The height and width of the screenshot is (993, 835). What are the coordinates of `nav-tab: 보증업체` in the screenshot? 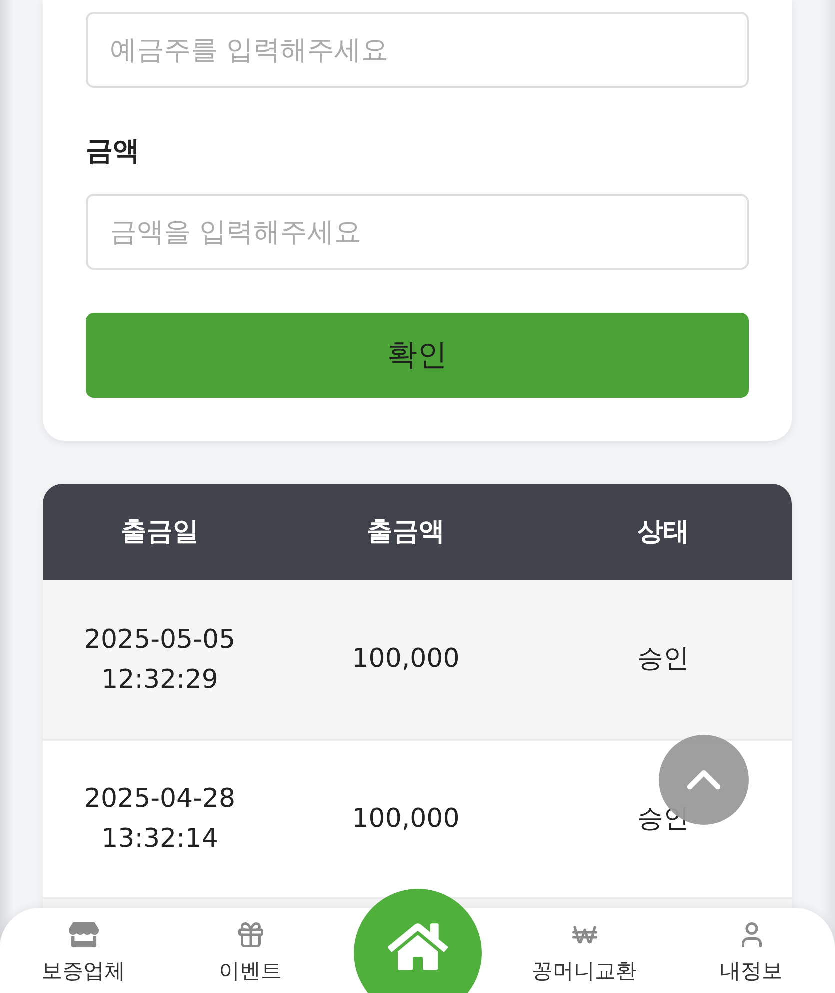 It's located at (83, 950).